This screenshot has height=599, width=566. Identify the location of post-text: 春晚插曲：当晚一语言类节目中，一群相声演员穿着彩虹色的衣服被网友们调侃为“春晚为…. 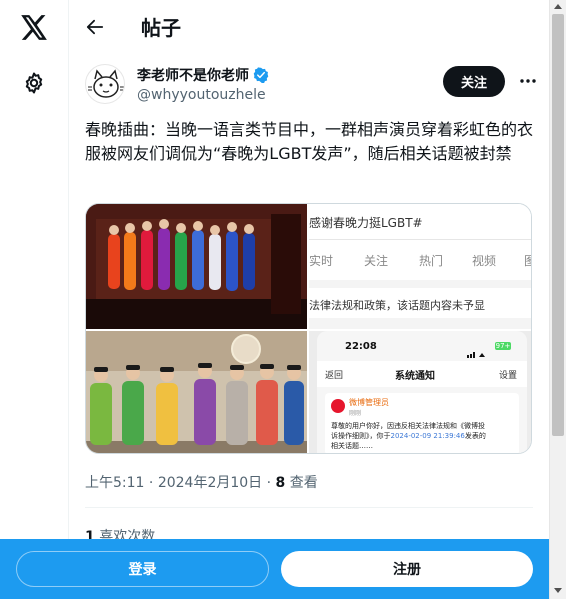
(309, 141).